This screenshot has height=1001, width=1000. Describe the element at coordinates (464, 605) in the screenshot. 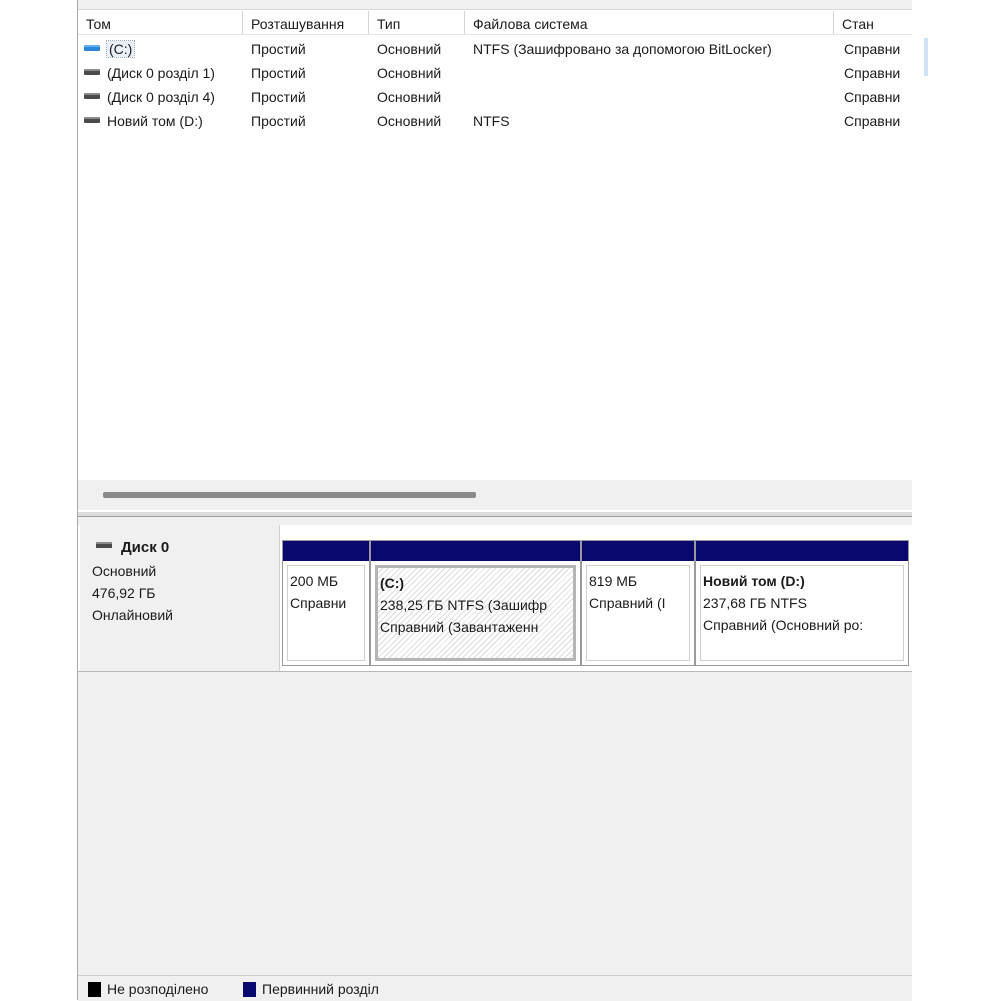

I see `partition-size: 238,25 ГБ NTFS (Зашифр` at that location.